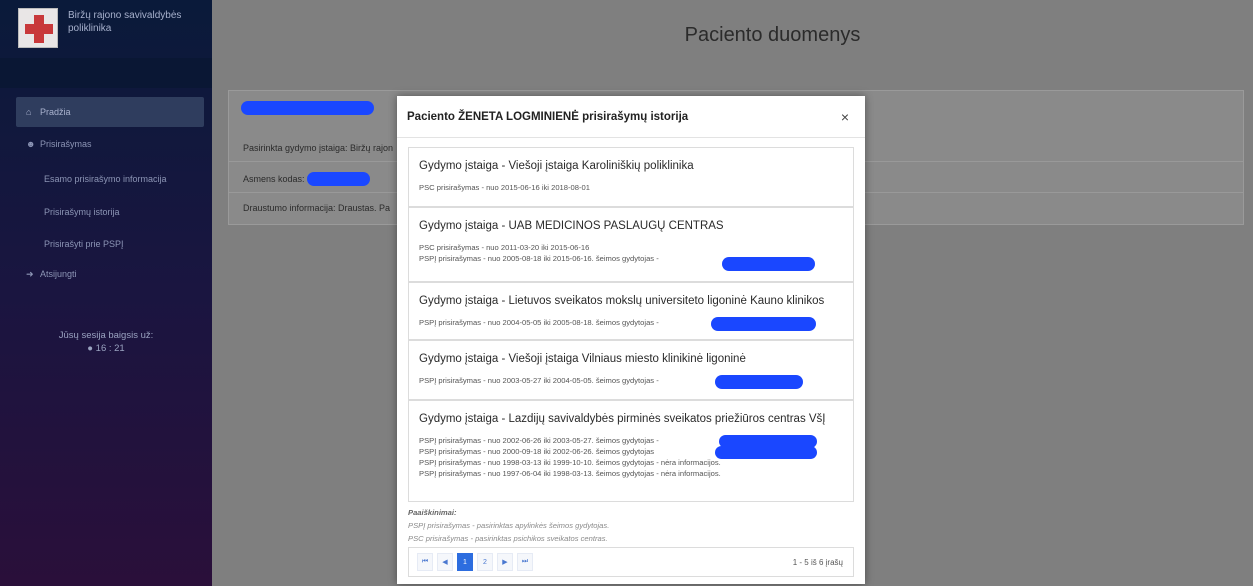 This screenshot has height=586, width=1253. What do you see at coordinates (845, 117) in the screenshot?
I see `close-button: ×` at bounding box center [845, 117].